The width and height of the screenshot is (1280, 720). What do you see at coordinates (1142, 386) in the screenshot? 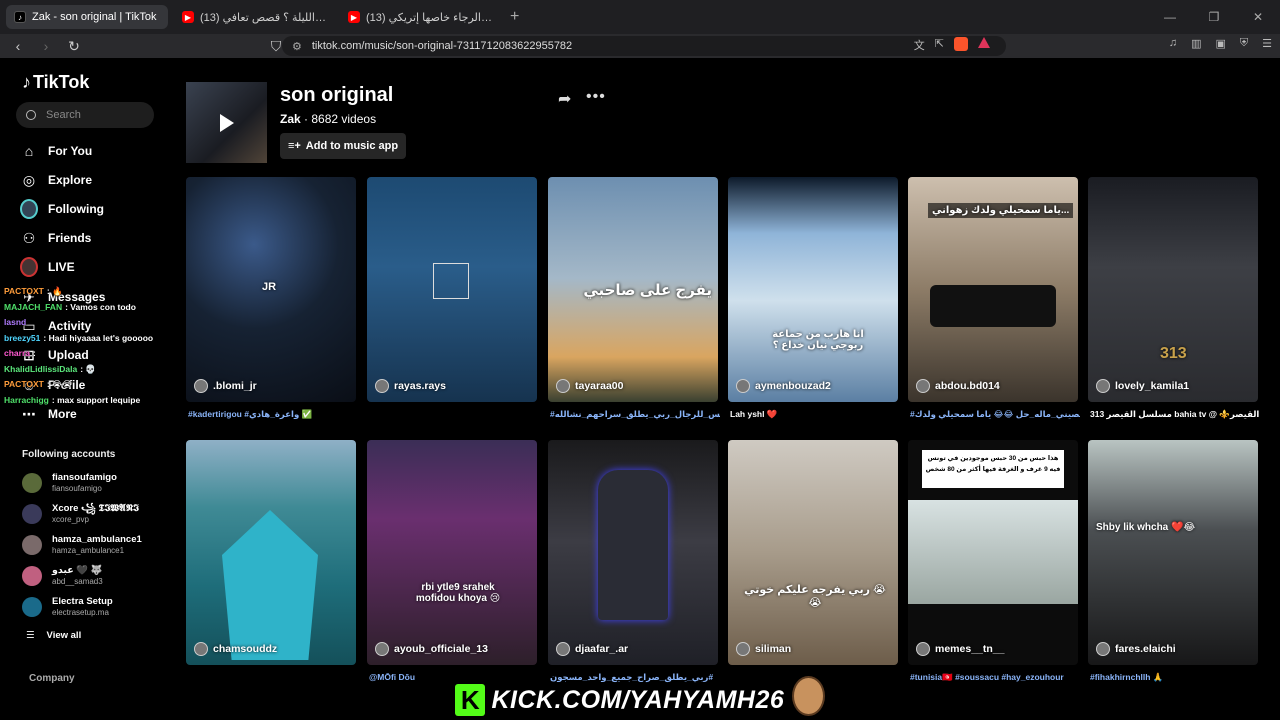
I see `video-author: lovely_kamila1` at bounding box center [1142, 386].